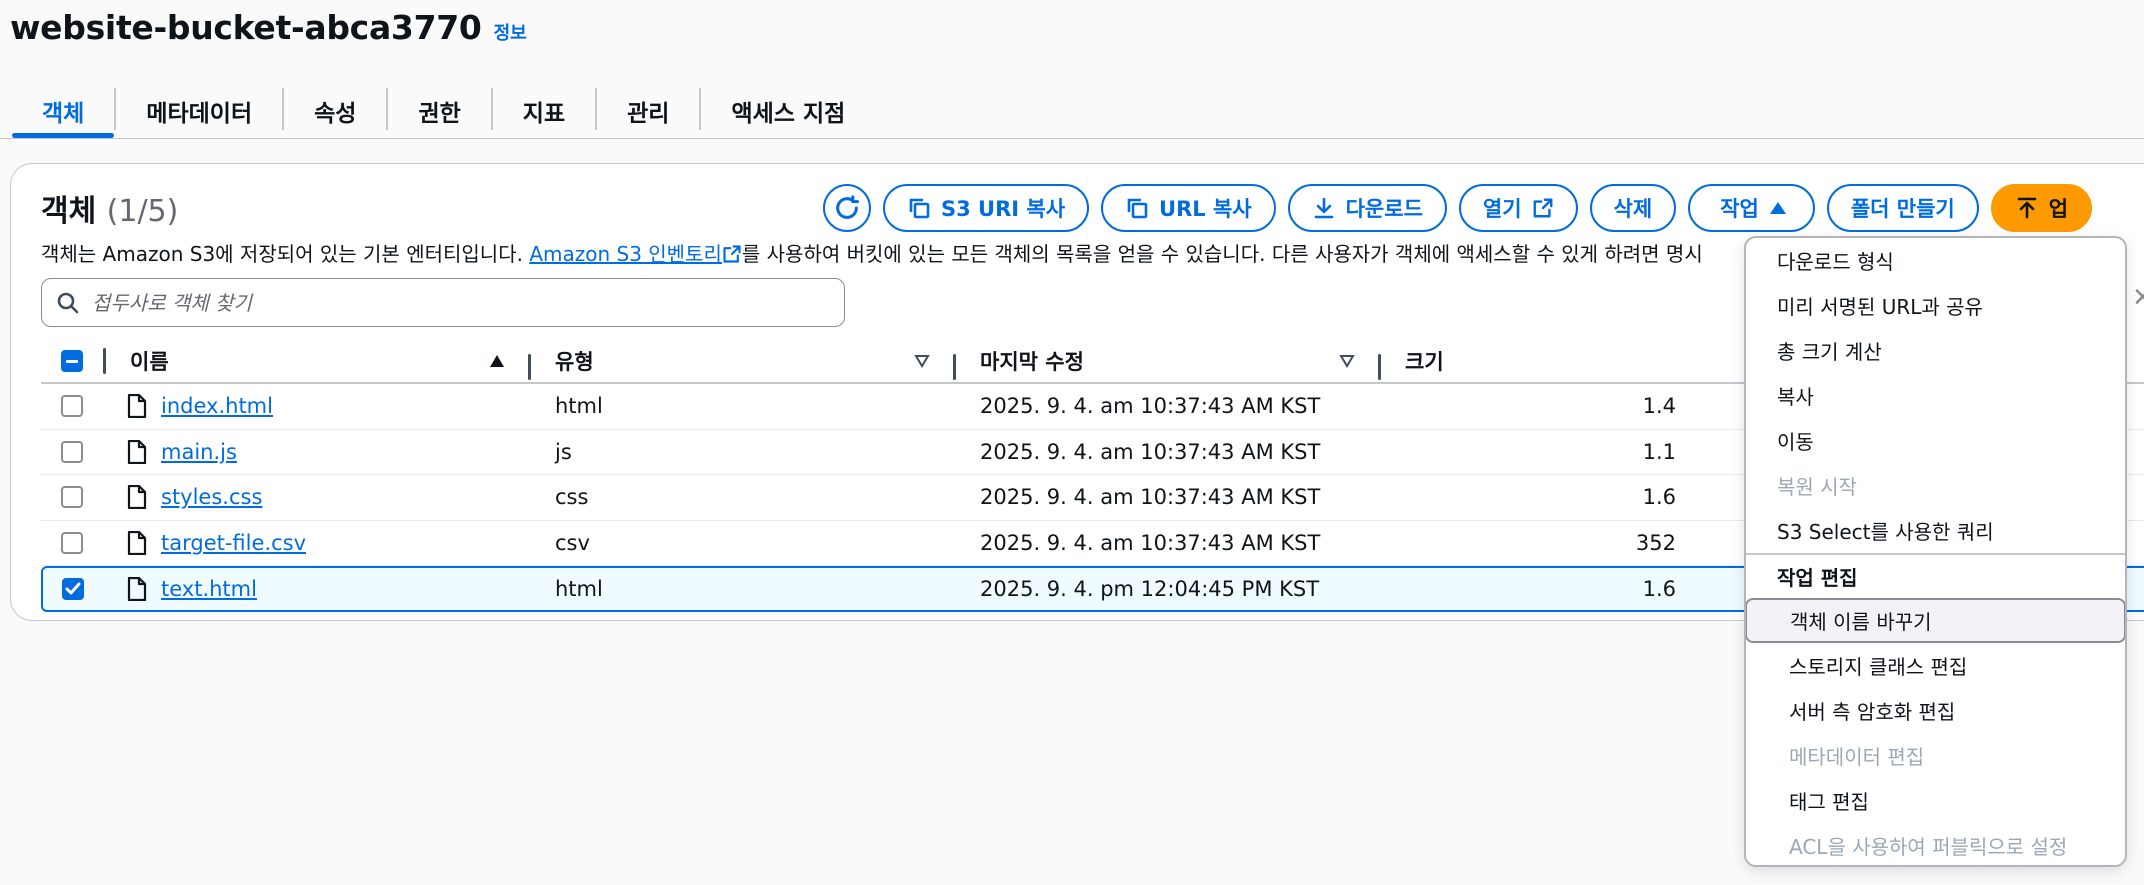  I want to click on menu-item-make-public-acl: ACL을 사용하여 퍼블릭으로 설정, so click(1928, 847).